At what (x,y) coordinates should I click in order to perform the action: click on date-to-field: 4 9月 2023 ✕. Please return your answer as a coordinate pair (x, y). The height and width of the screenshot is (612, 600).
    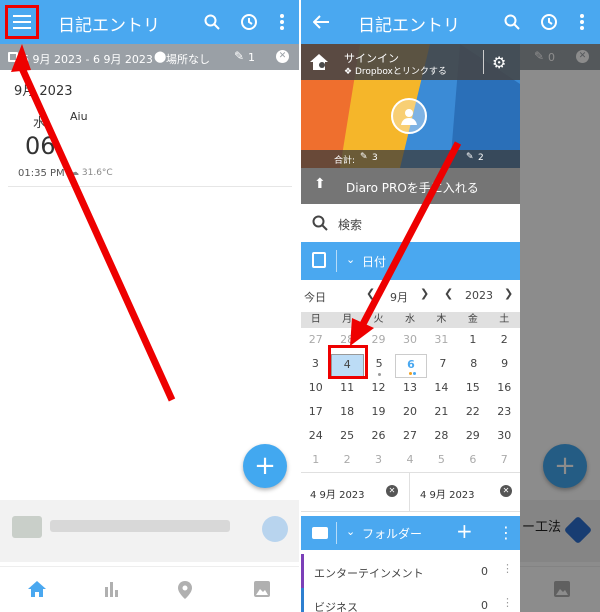
    Looking at the image, I should click on (465, 492).